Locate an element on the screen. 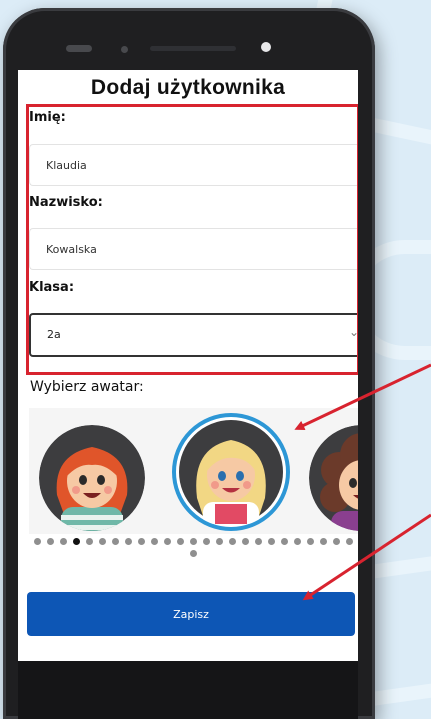 The image size is (431, 719). sensor is located at coordinates (124, 49).